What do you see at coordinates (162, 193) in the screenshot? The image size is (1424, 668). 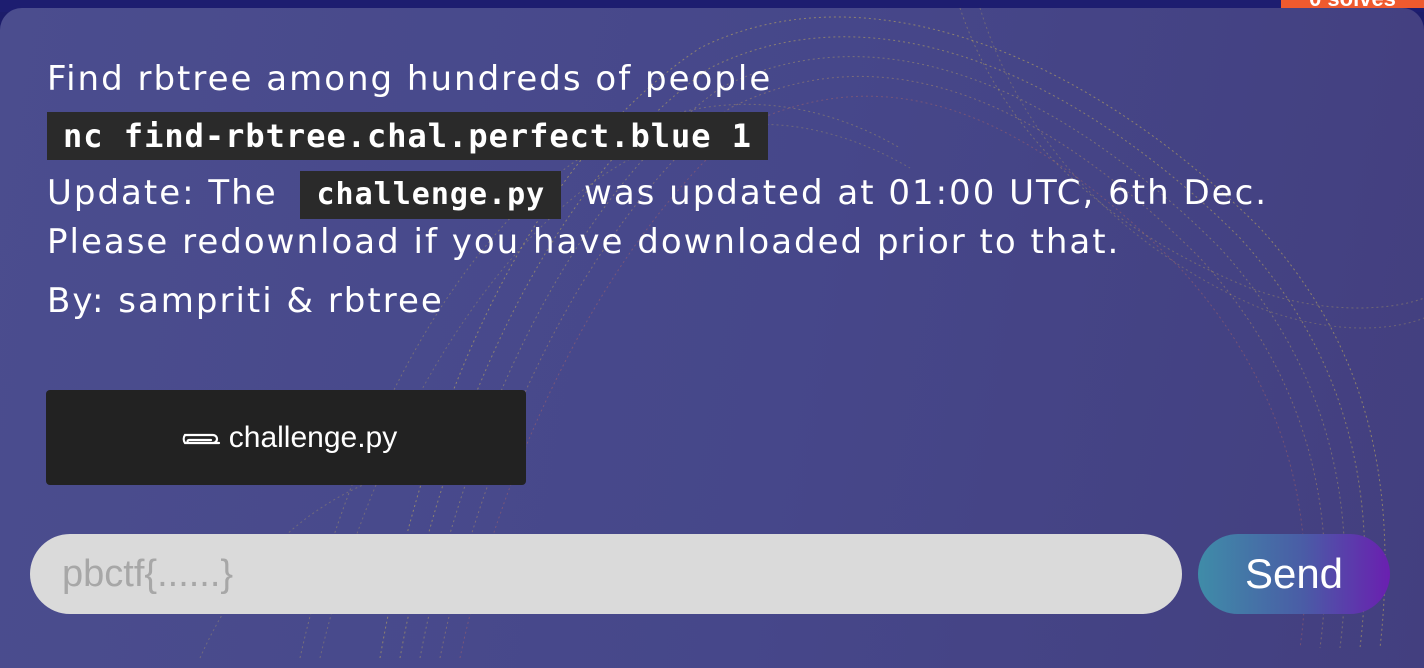 I see `update-prefix: Update: The` at bounding box center [162, 193].